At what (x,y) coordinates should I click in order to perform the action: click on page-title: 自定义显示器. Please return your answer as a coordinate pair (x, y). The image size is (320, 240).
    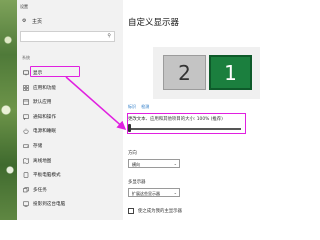
    Looking at the image, I should click on (154, 23).